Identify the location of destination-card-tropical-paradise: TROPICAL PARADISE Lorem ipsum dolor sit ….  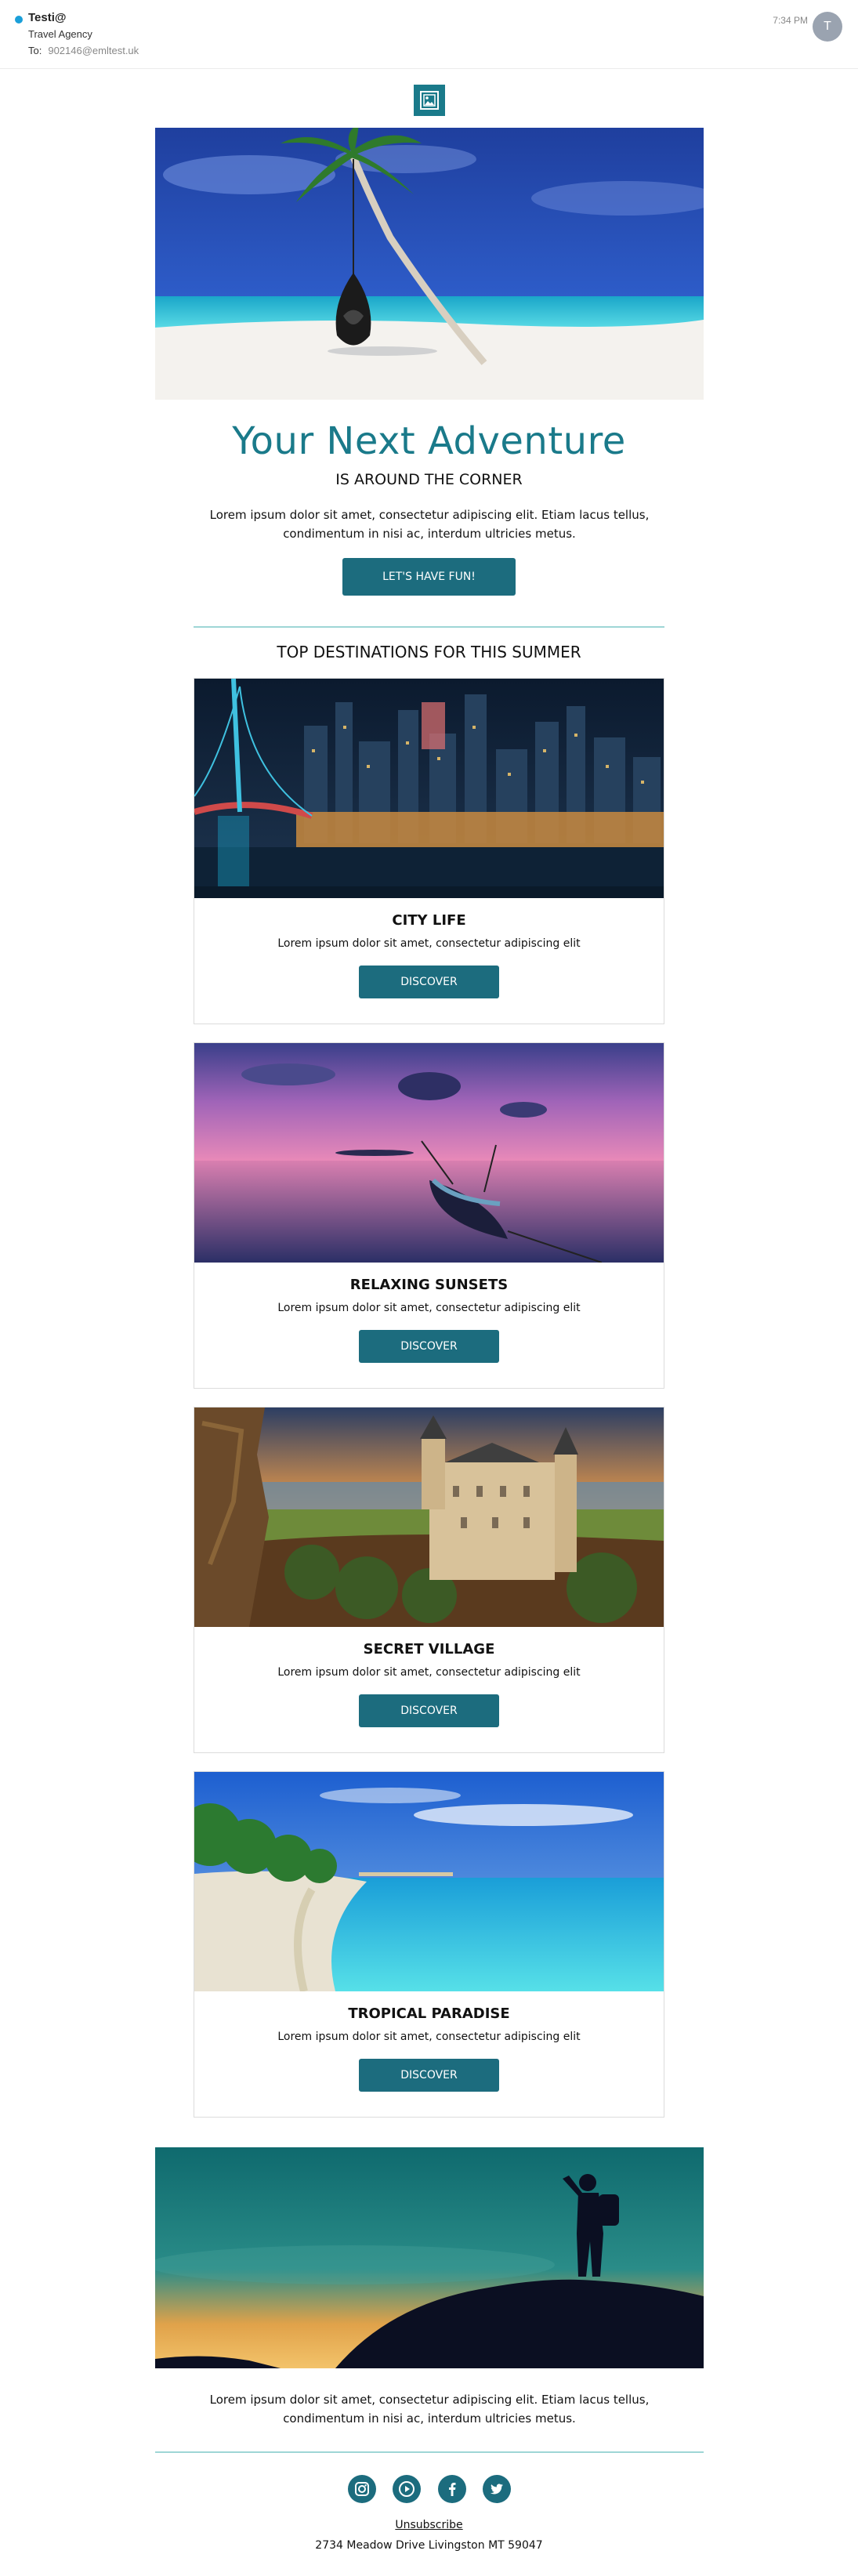
(429, 1944).